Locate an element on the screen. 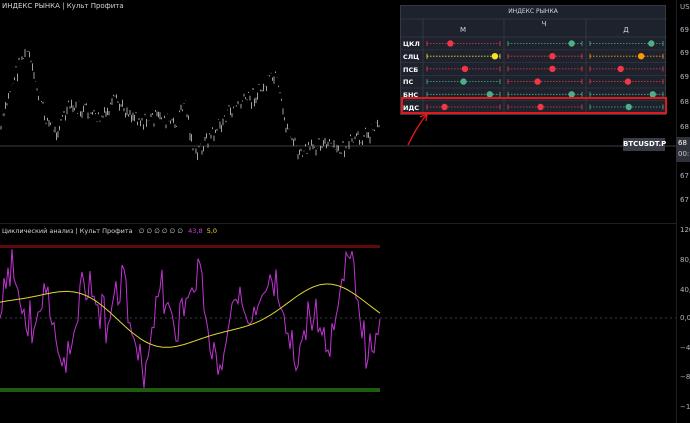  oscillator-name: Циклический анализ | Культ Профита is located at coordinates (67, 231).